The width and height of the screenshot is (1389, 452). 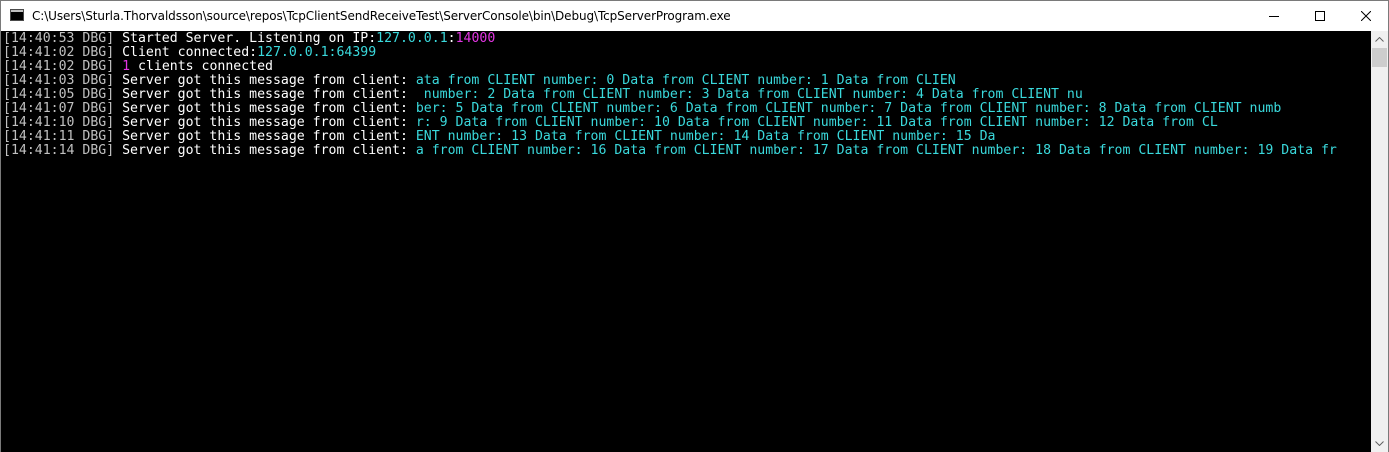 What do you see at coordinates (475, 38) in the screenshot?
I see `log-text: 14000` at bounding box center [475, 38].